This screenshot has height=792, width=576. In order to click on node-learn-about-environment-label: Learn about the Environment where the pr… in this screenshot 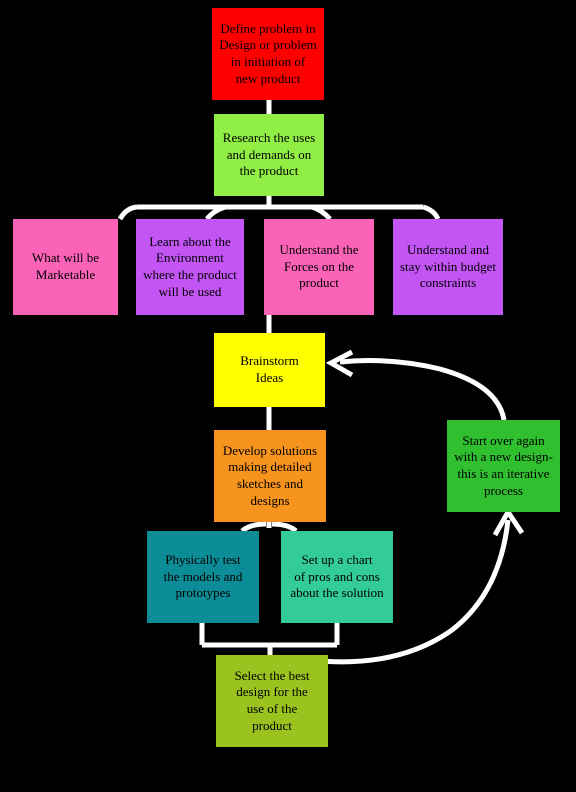, I will do `click(190, 266)`.